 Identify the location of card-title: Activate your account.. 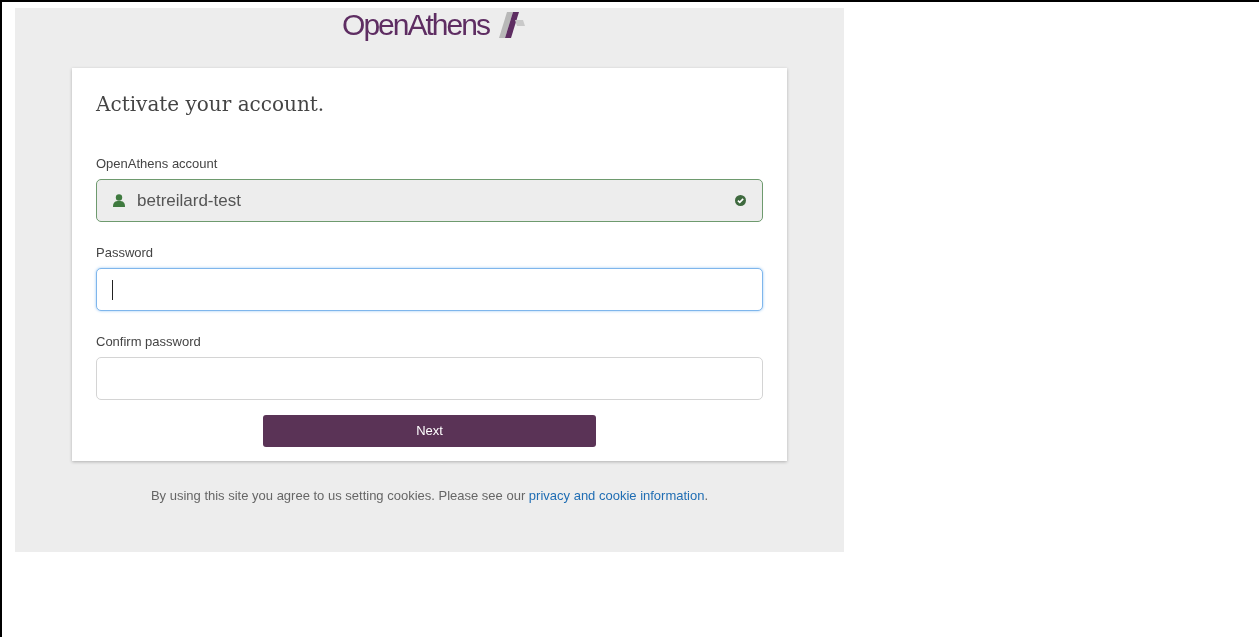
(211, 104).